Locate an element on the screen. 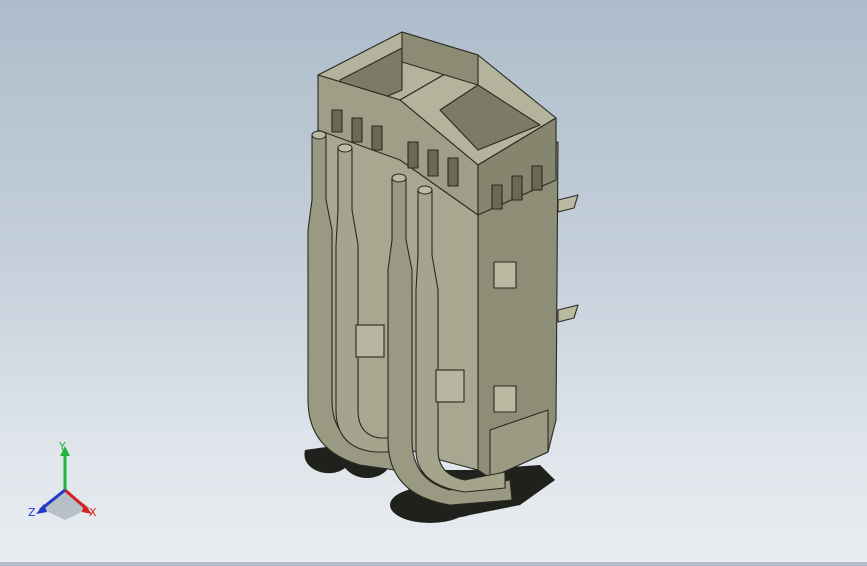 Image resolution: width=867 pixels, height=566 pixels. y-axis-label: Y is located at coordinates (62, 446).